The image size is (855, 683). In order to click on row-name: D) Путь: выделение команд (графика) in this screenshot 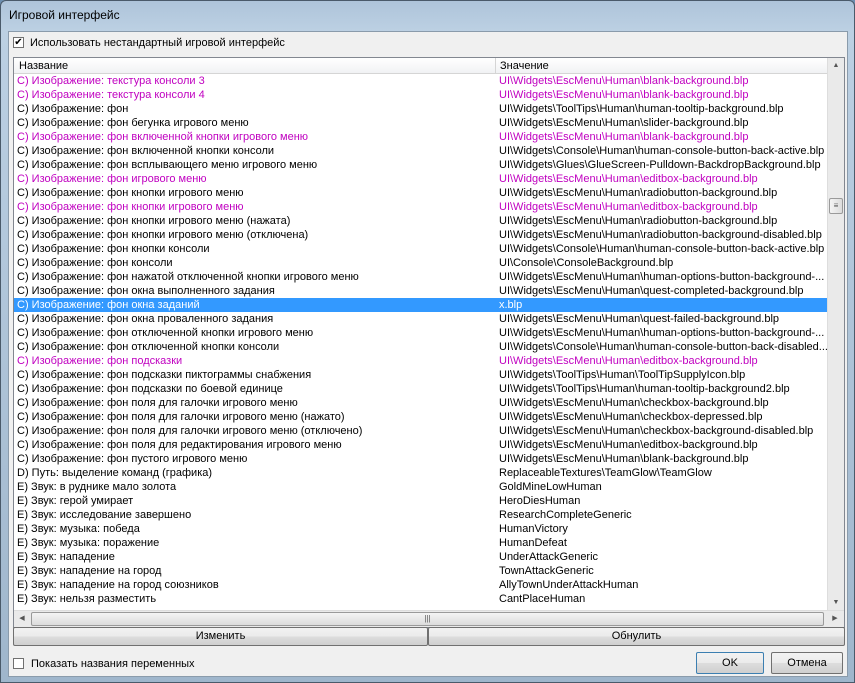, I will do `click(115, 473)`.